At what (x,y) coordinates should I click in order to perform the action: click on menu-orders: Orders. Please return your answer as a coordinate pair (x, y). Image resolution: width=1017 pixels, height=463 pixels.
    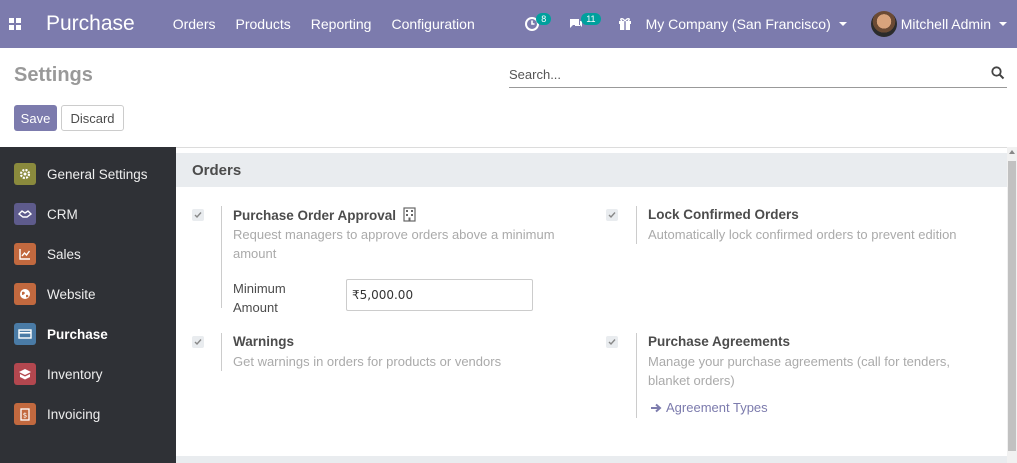
    Looking at the image, I should click on (194, 24).